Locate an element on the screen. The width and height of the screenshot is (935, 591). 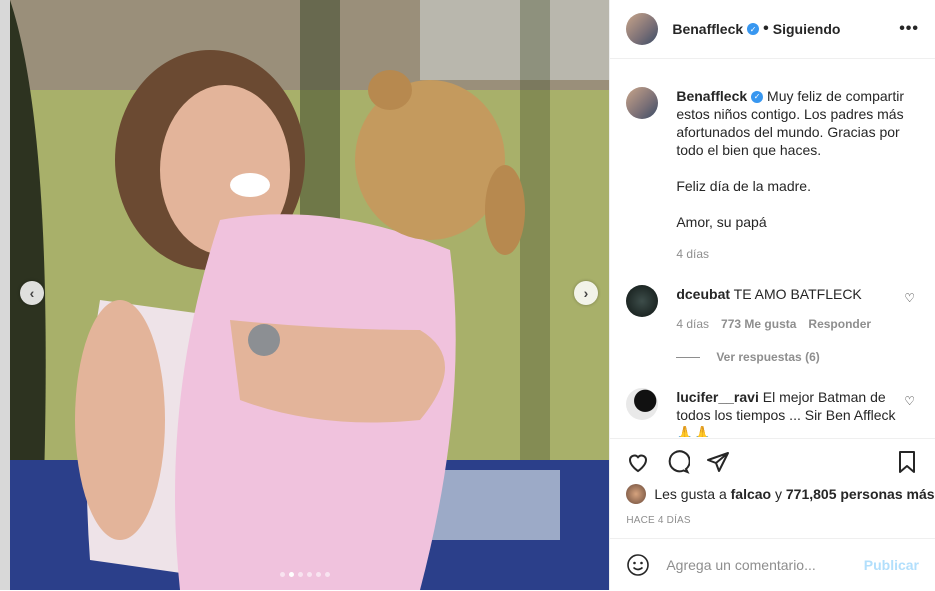
replies-divider is located at coordinates (688, 357).